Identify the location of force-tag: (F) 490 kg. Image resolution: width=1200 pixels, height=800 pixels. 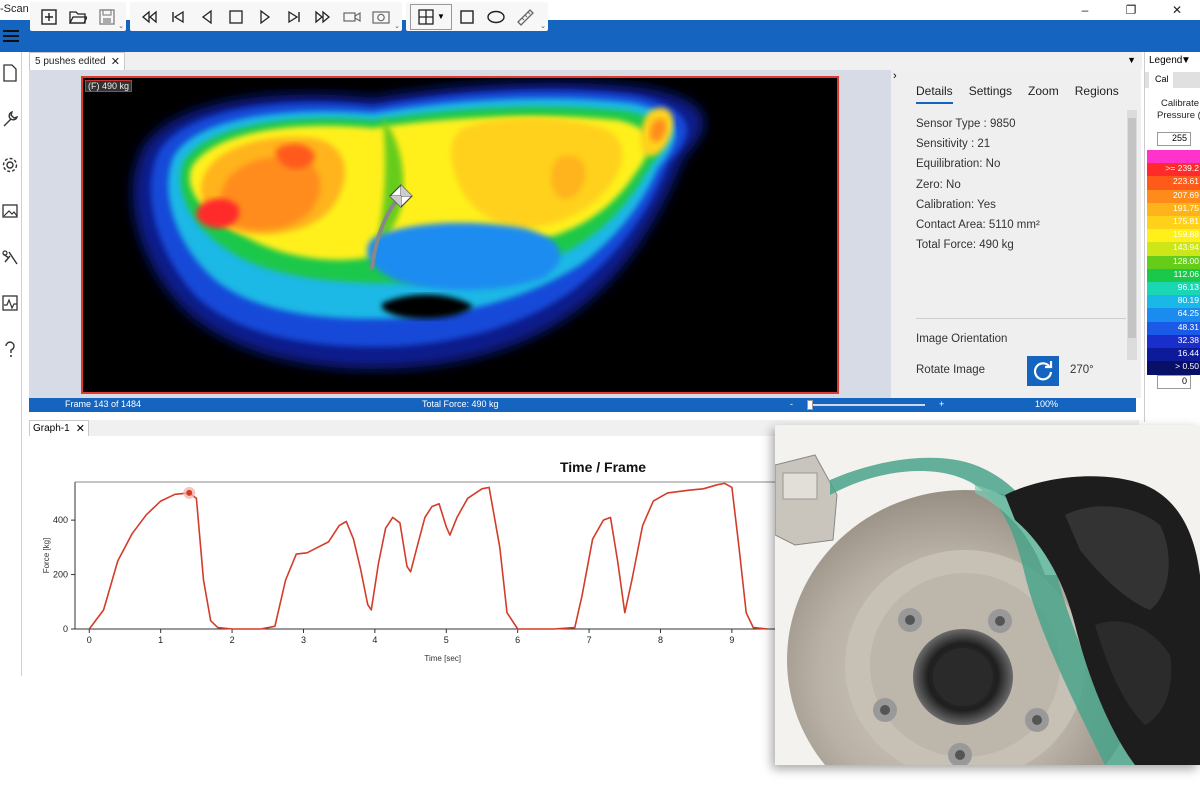
(109, 86).